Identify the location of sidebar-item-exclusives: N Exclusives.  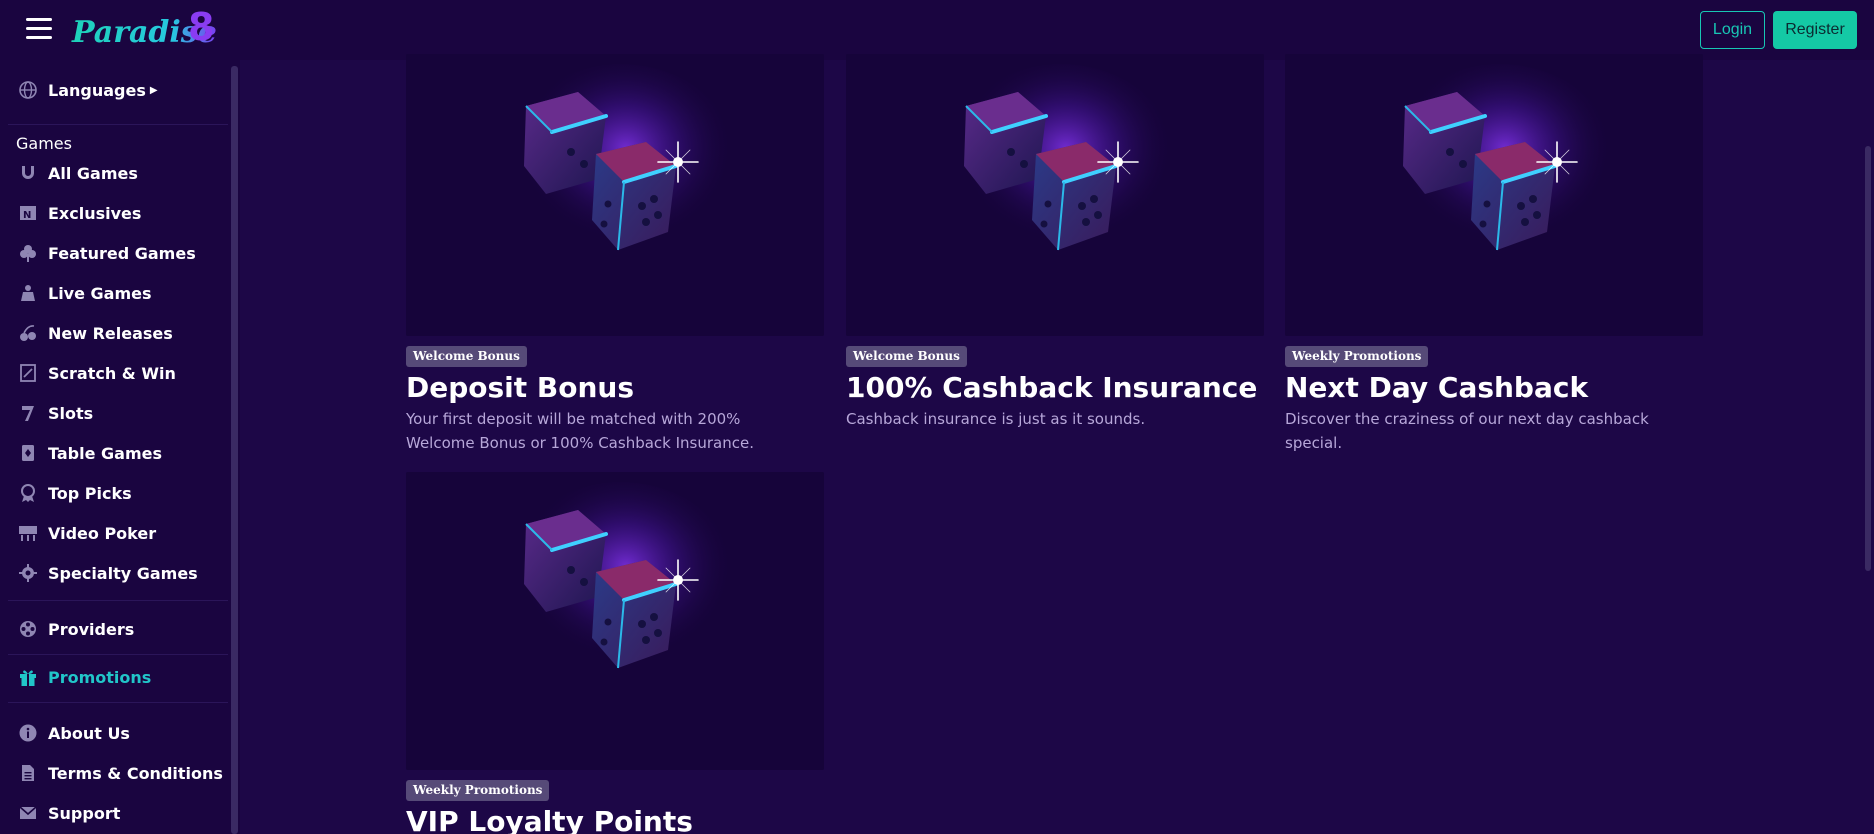
(114, 213).